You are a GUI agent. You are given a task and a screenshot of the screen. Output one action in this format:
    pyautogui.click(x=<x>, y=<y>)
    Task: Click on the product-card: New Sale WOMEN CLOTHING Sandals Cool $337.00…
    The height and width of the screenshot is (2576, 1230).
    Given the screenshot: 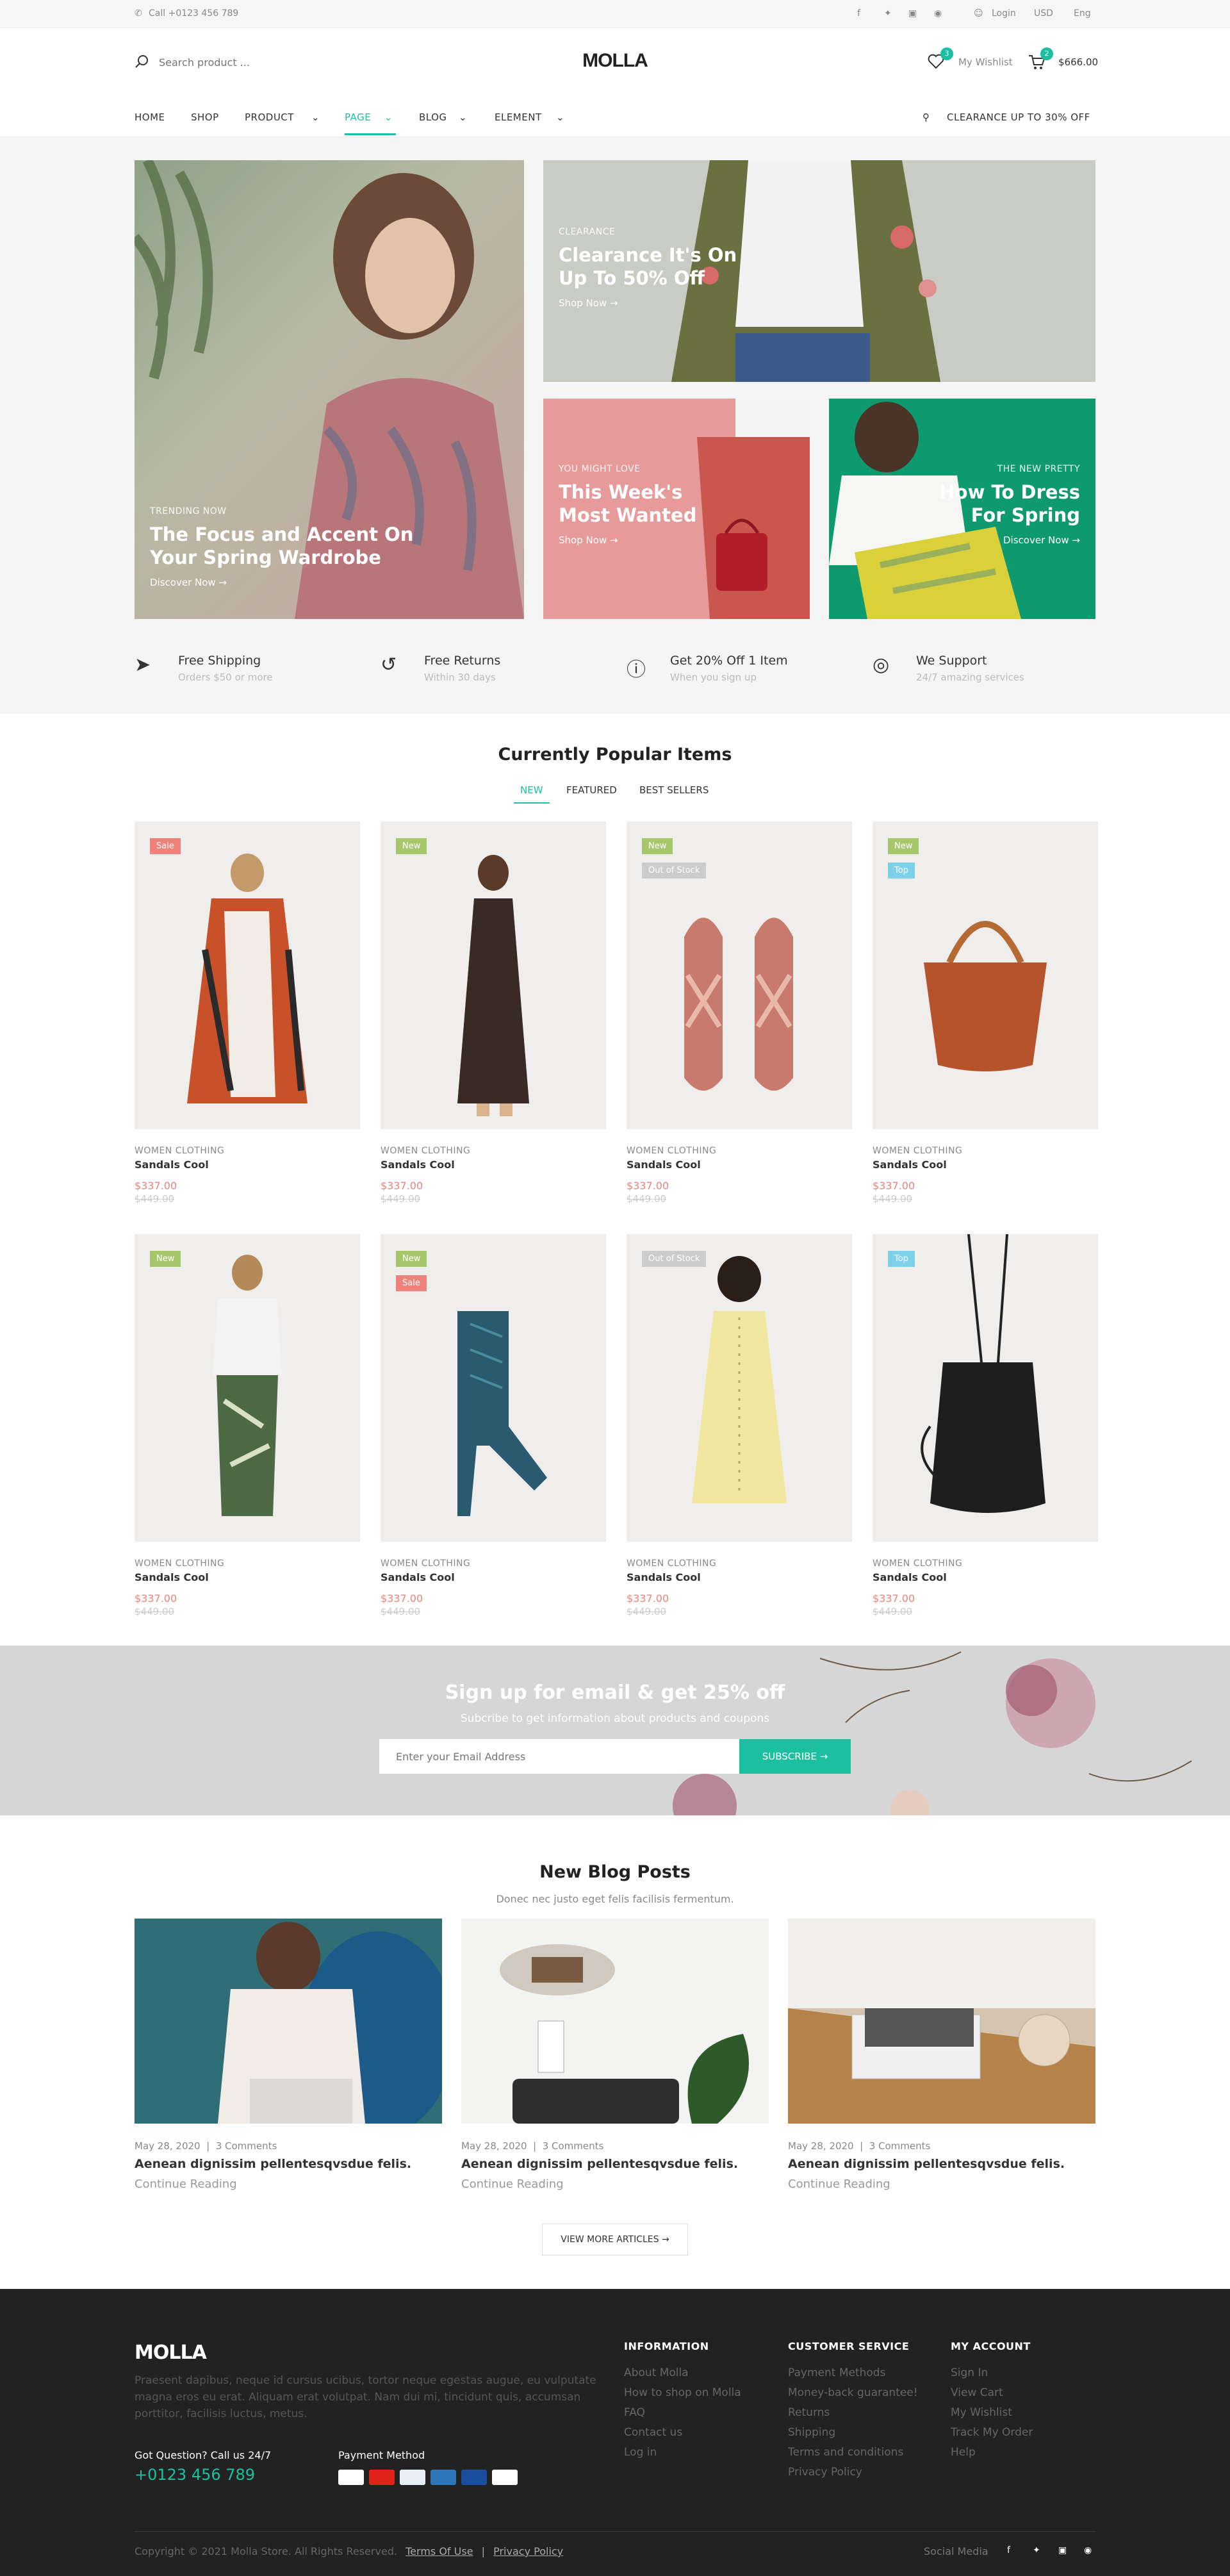 What is the action you would take?
    pyautogui.click(x=493, y=1425)
    